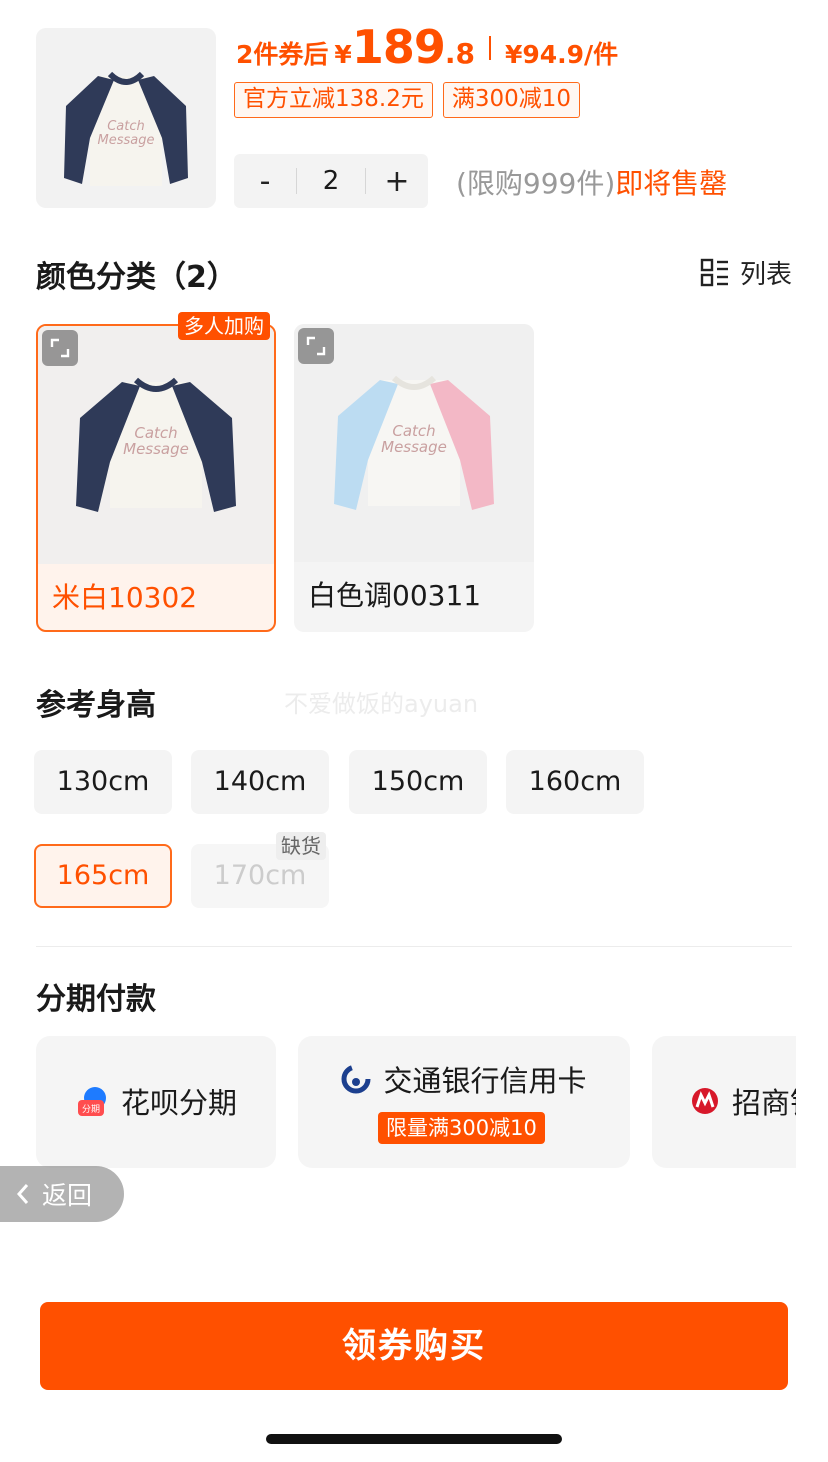 The image size is (828, 1462). I want to click on color-option-white: Catch Message 白色调00311, so click(414, 478).